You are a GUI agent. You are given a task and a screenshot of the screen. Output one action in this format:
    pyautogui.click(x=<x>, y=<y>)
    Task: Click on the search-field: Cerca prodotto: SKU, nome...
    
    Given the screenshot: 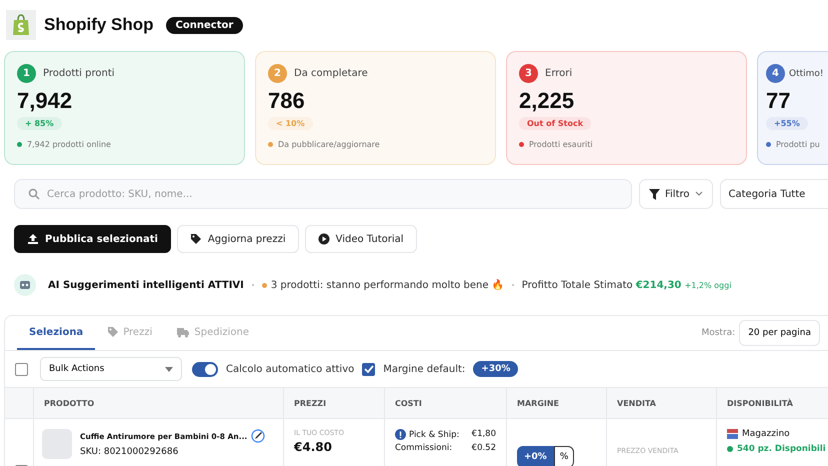 What is the action you would take?
    pyautogui.click(x=323, y=194)
    